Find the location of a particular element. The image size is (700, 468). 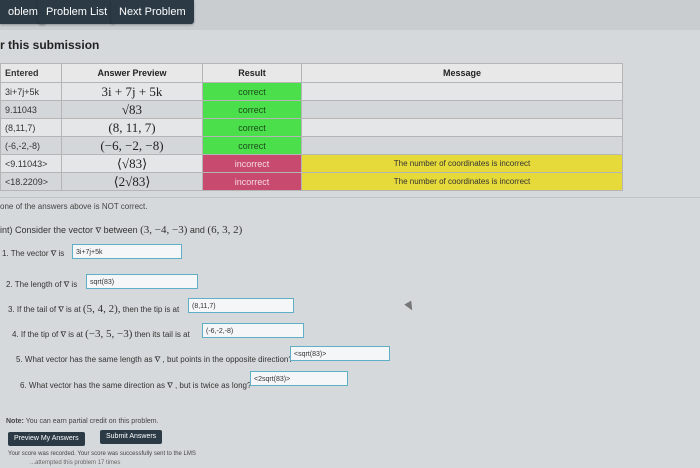

next-problem-button: Next Problem is located at coordinates (152, 12).